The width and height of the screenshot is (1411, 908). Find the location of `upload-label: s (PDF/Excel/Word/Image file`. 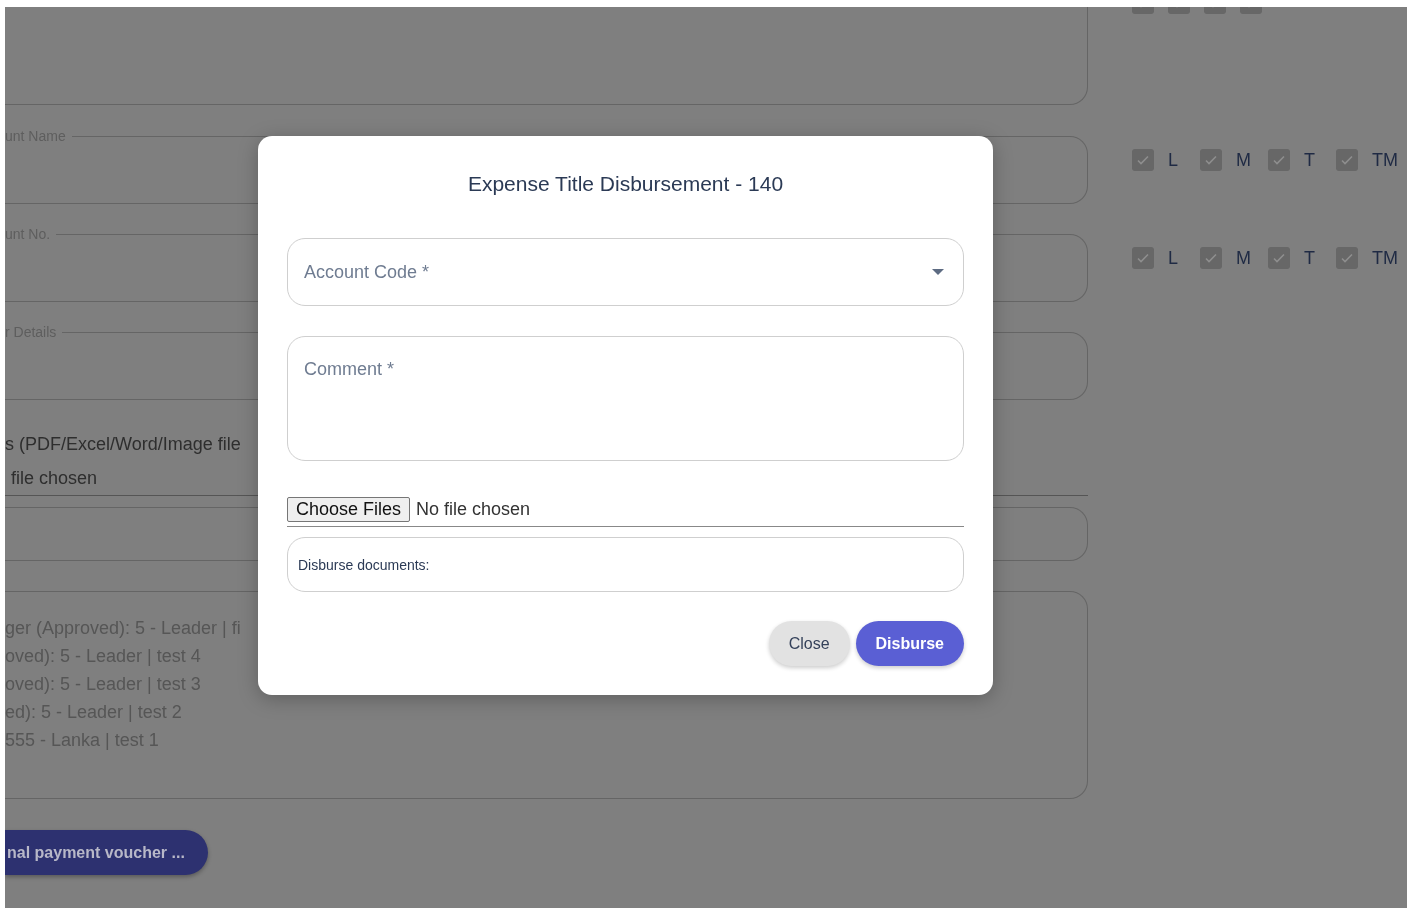

upload-label: s (PDF/Excel/Word/Image file is located at coordinates (123, 444).